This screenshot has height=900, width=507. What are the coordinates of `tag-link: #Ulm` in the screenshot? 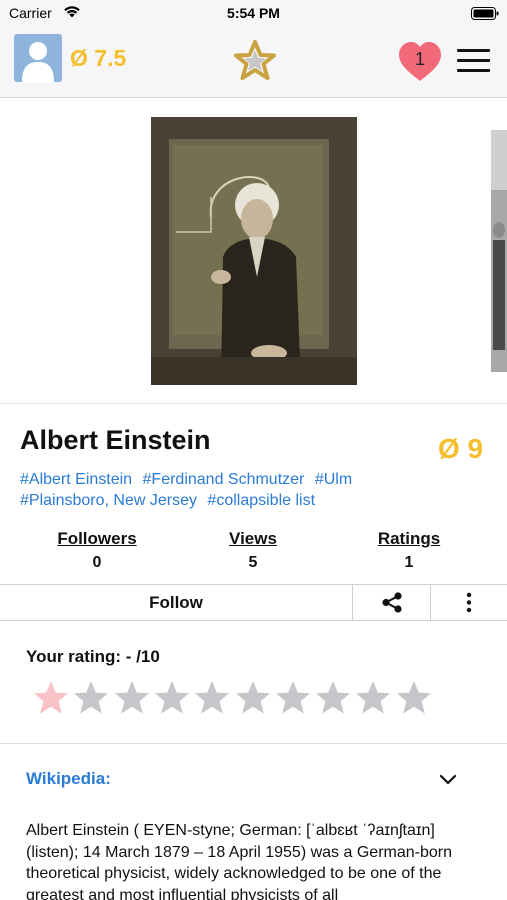 It's located at (333, 479).